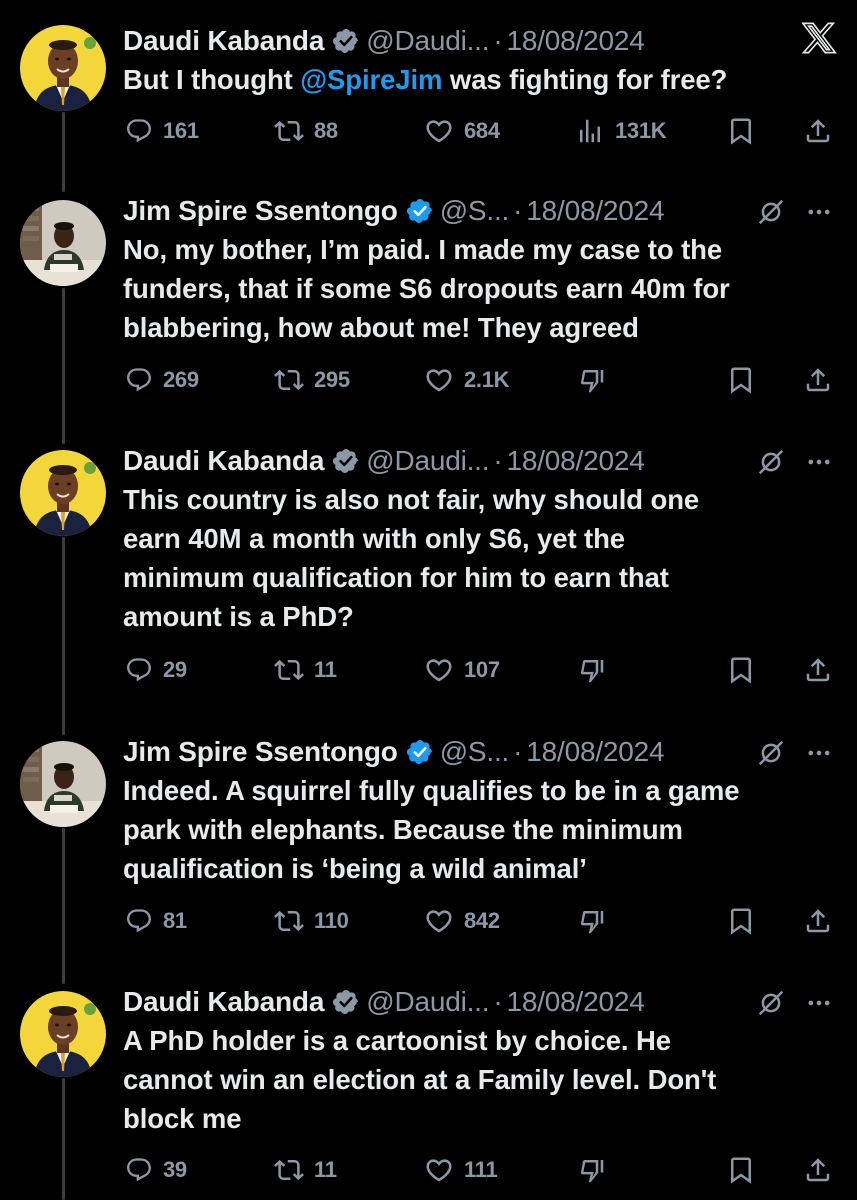 Image resolution: width=857 pixels, height=1200 pixels. Describe the element at coordinates (156, 921) in the screenshot. I see `reply-button: 81` at that location.